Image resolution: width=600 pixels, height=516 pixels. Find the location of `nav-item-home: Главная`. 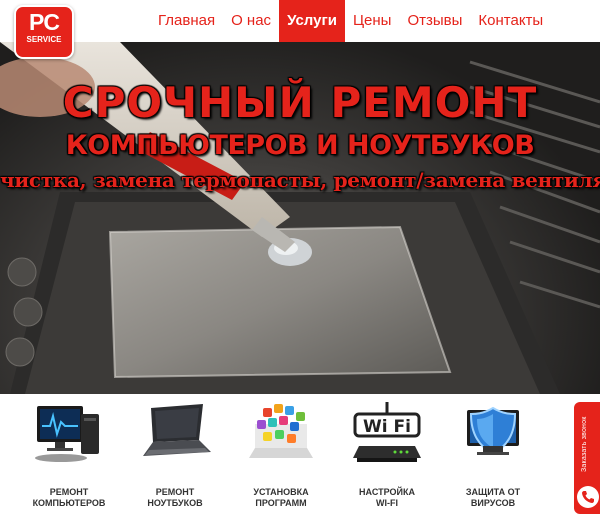

nav-item-home: Главная is located at coordinates (186, 21).